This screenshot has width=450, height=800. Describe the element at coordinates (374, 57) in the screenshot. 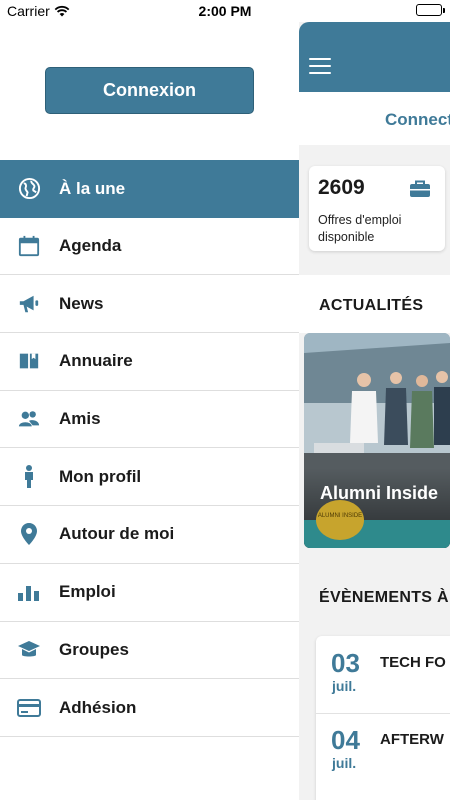

I see `app-header` at that location.